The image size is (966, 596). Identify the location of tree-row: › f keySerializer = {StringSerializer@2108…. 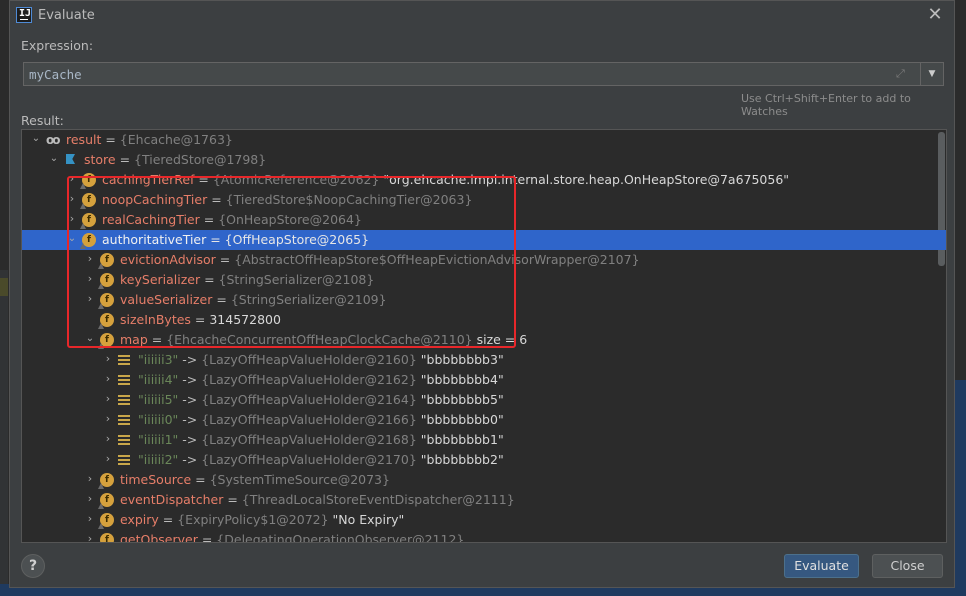
(484, 280).